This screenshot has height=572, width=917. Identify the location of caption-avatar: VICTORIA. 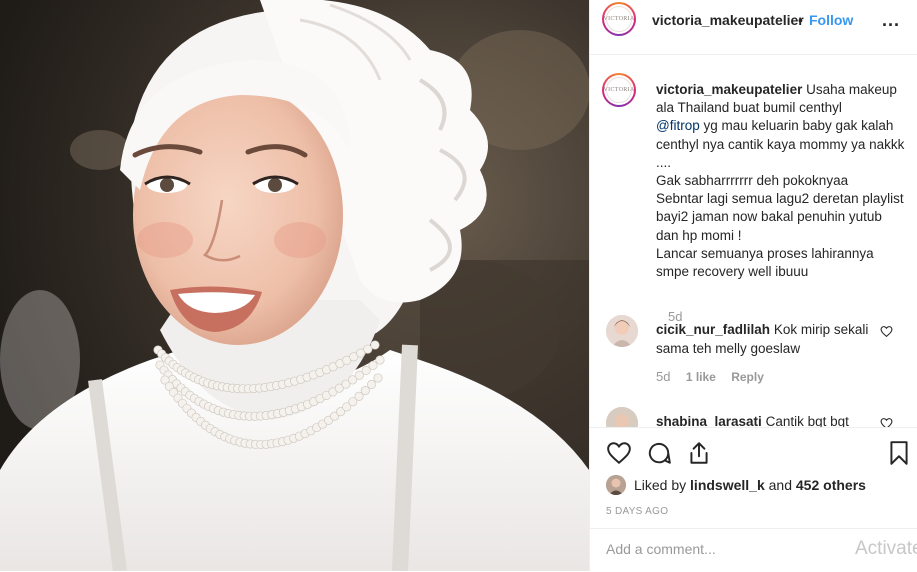
(619, 90).